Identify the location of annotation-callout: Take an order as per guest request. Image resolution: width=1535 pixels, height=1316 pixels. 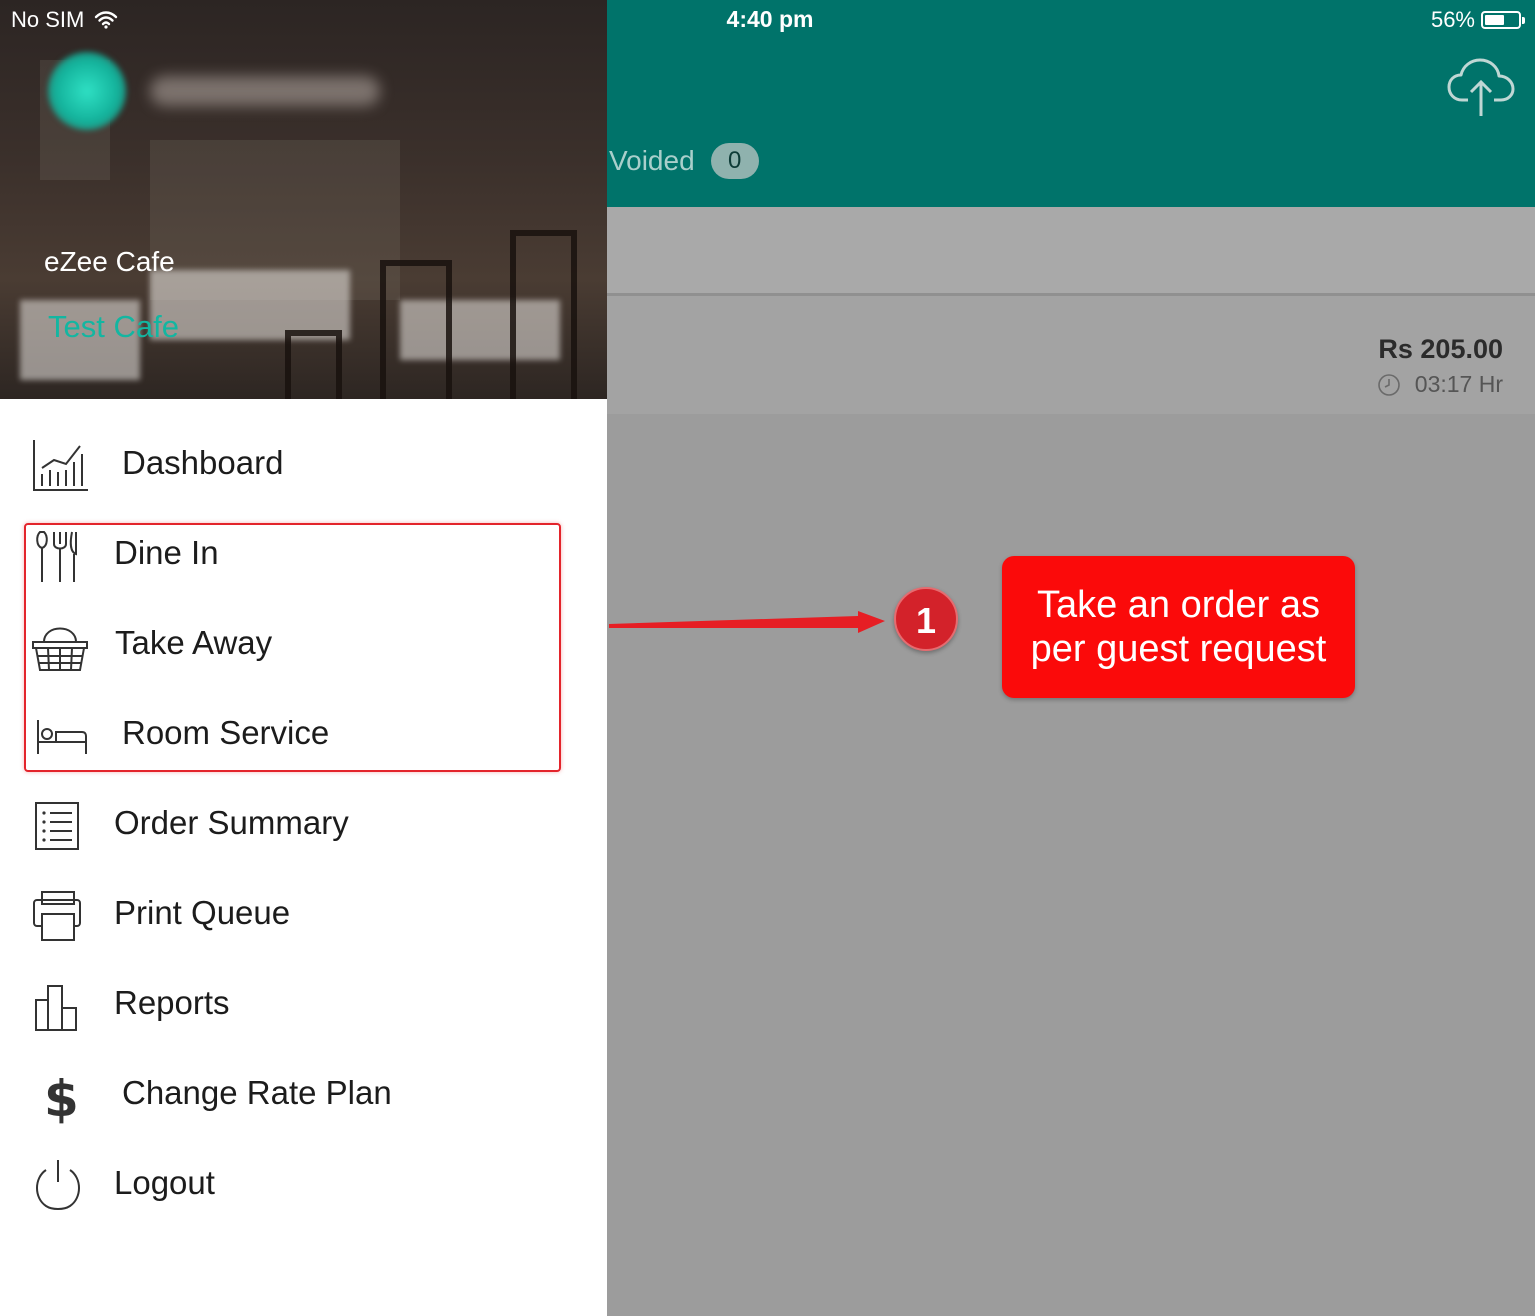
(1178, 627).